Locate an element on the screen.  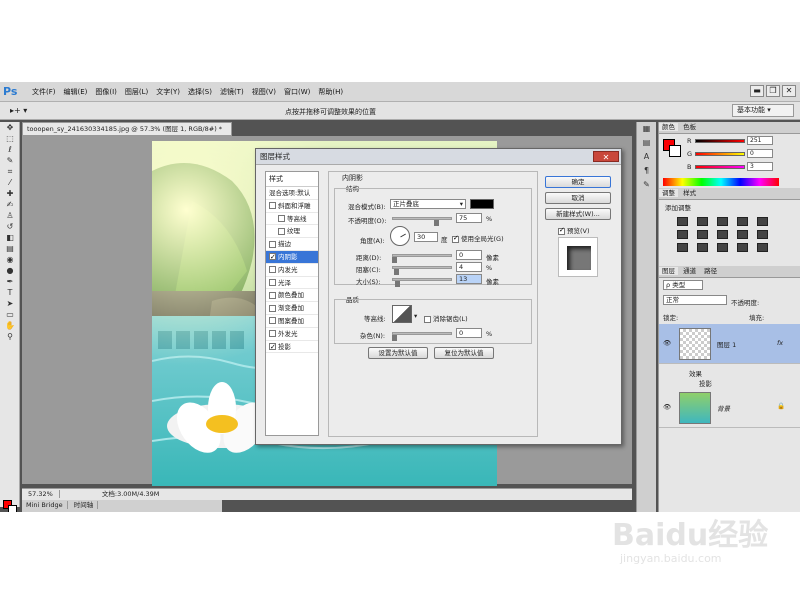
character-icon: A is located at coordinates (646, 157).